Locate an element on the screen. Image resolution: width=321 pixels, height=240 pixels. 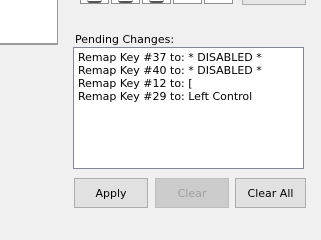
apply-button: Apply is located at coordinates (111, 193).